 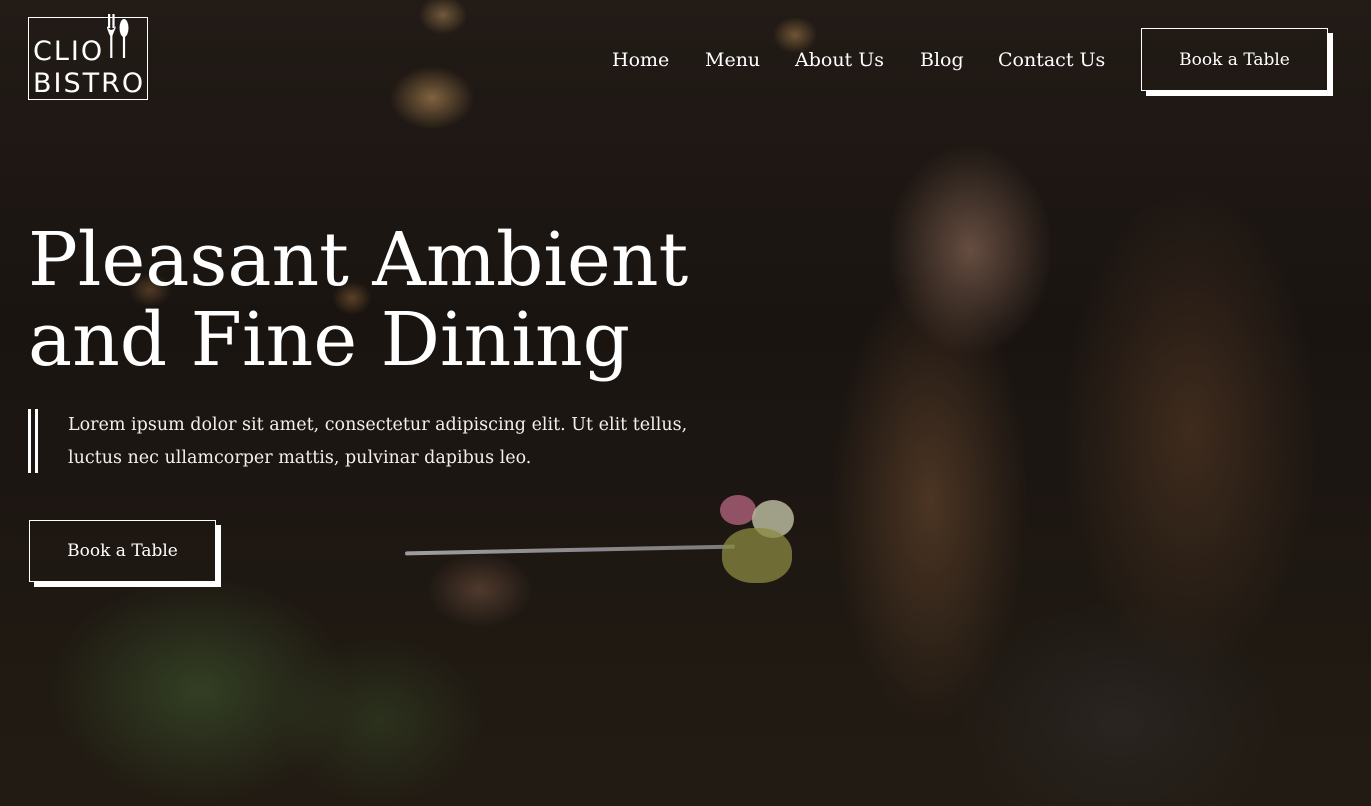 What do you see at coordinates (1051, 60) in the screenshot?
I see `nav-item-contact-us: Contact Us` at bounding box center [1051, 60].